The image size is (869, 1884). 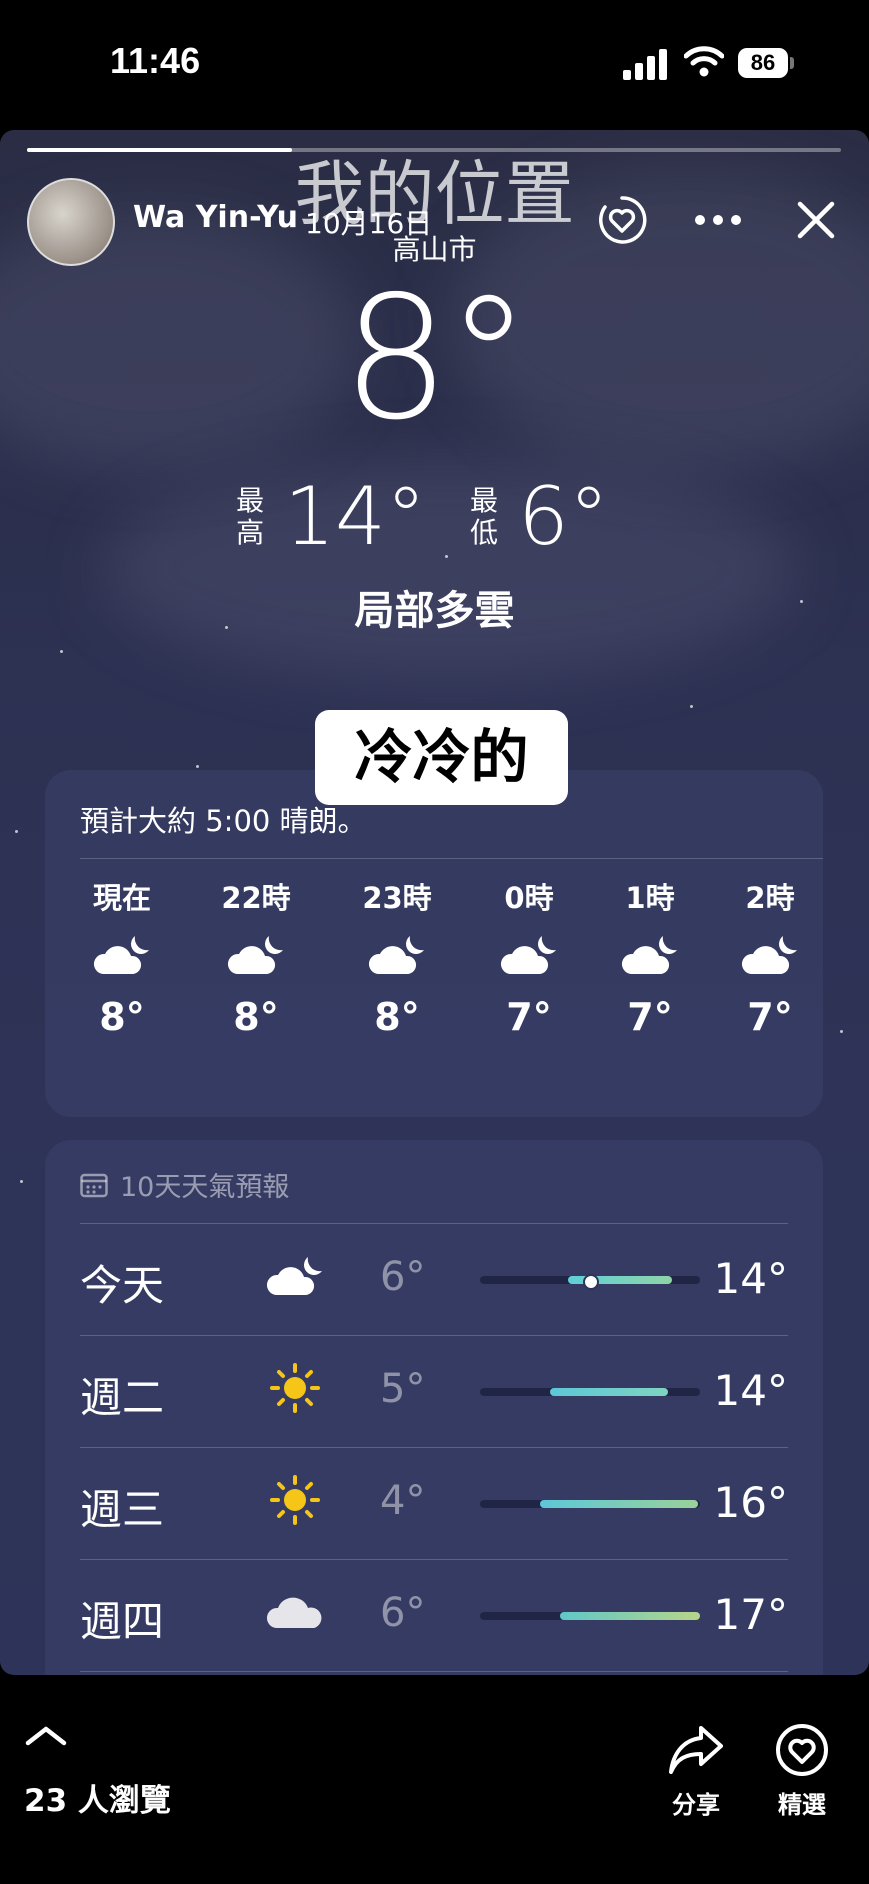 I want to click on highlight-button: 精選, so click(x=802, y=1767).